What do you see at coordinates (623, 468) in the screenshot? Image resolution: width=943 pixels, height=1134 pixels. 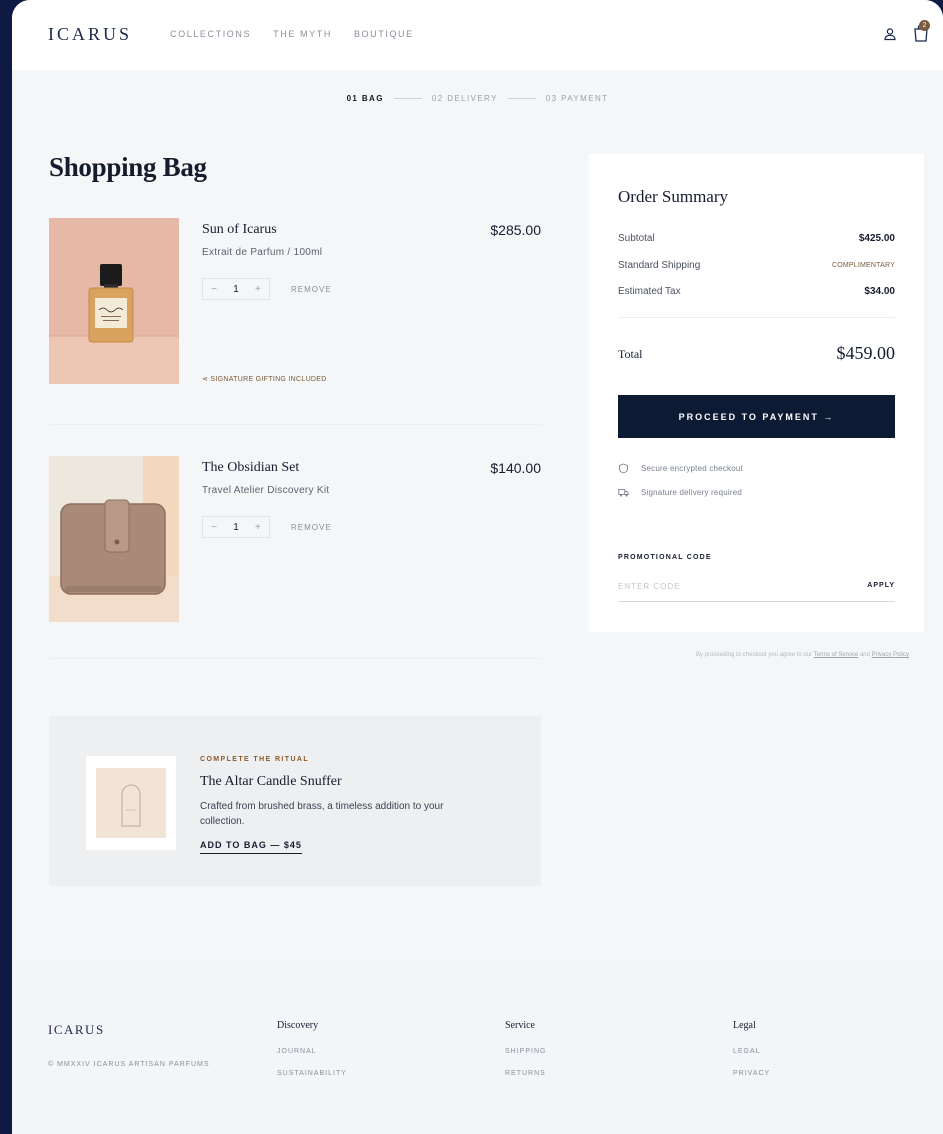 I see `shield-icon` at bounding box center [623, 468].